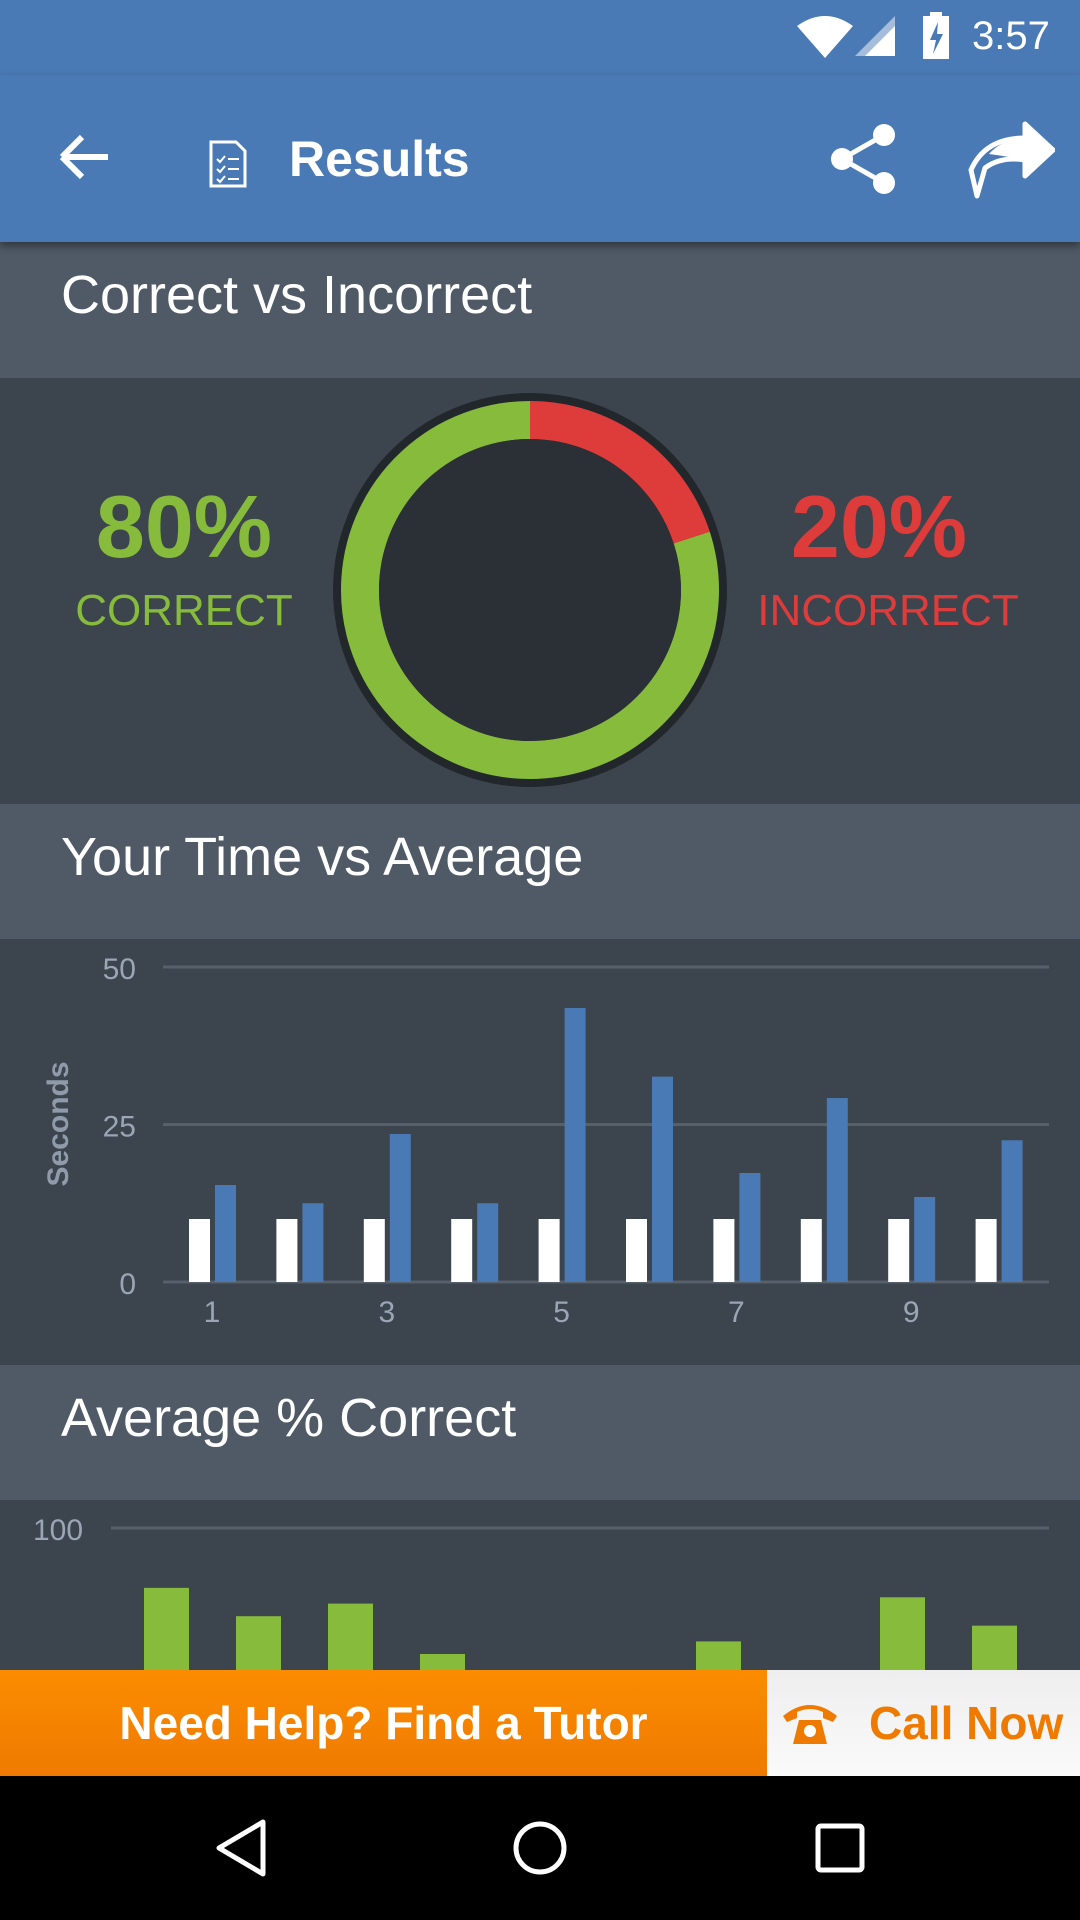  Describe the element at coordinates (840, 1848) in the screenshot. I see `recents-square-icon` at that location.